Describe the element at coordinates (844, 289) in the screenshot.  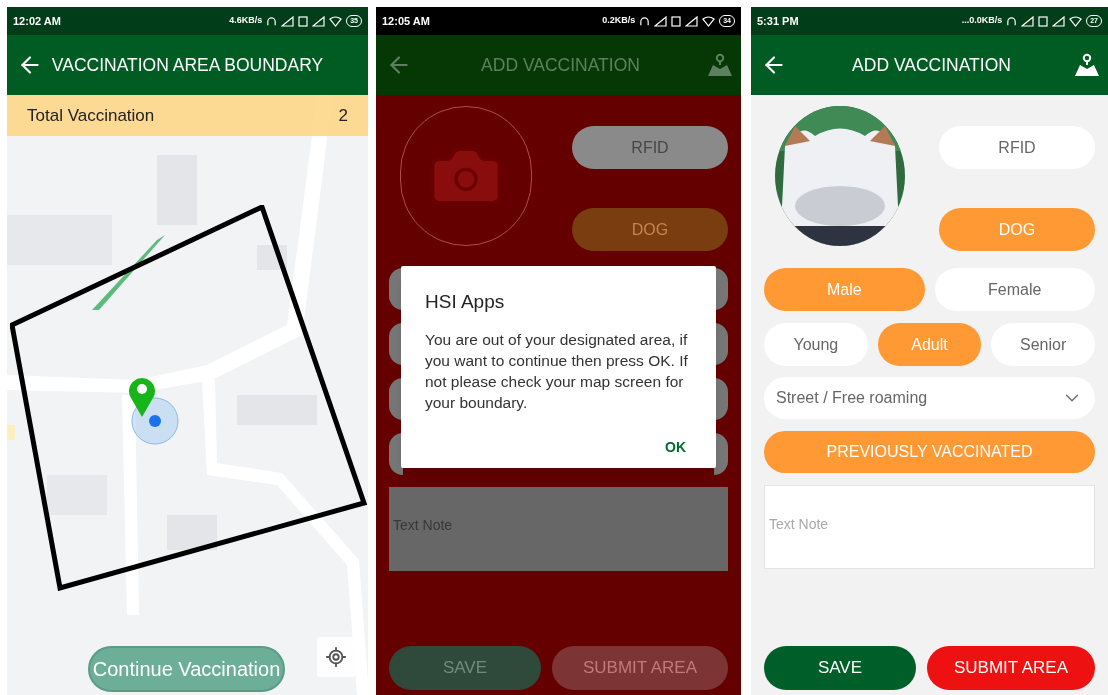
I see `option-button: Male` at that location.